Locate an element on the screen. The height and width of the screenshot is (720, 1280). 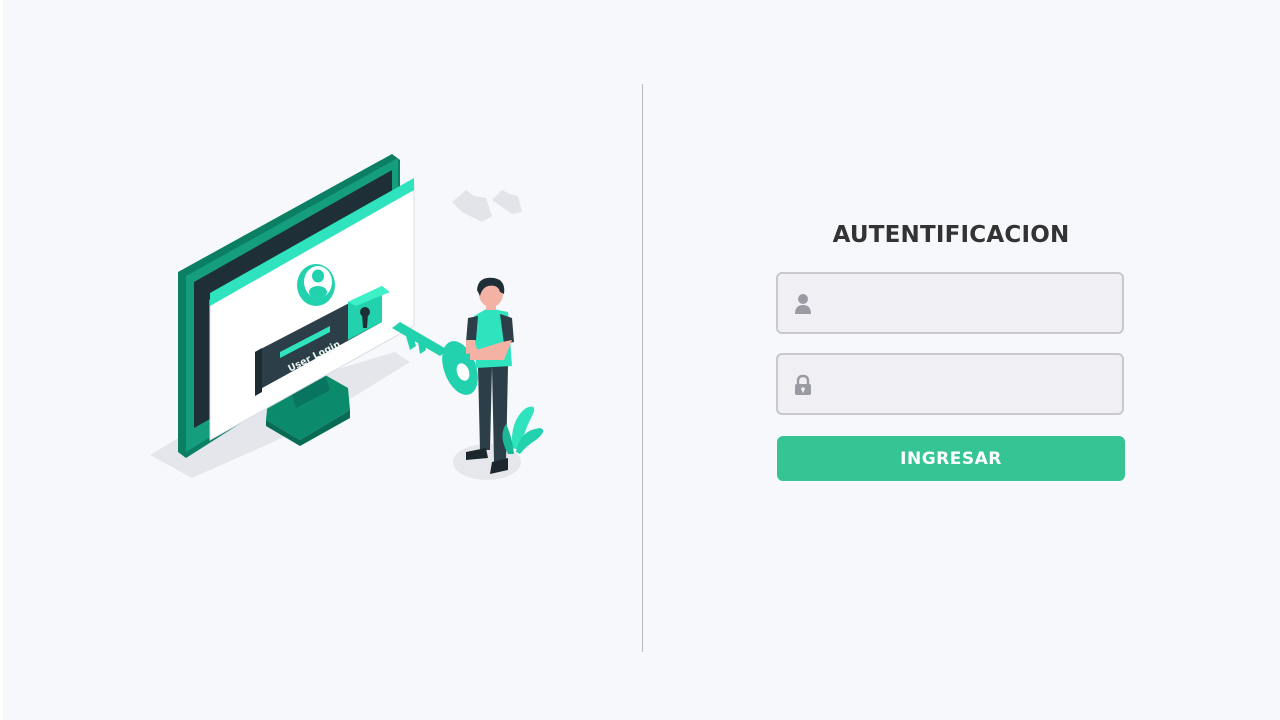
submit-button: INGRESAR is located at coordinates (951, 458).